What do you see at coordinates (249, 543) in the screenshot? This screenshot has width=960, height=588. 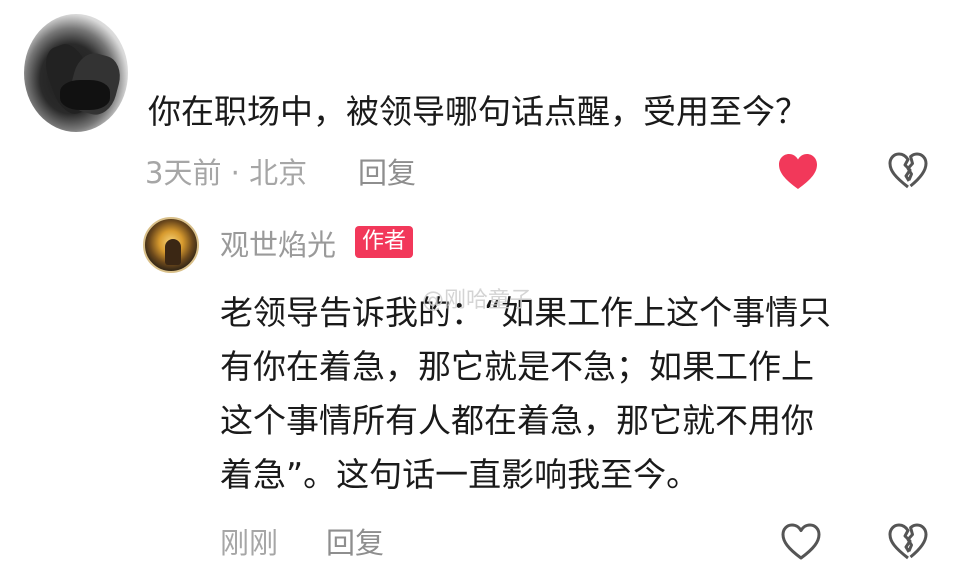 I see `reply-time: 刚刚` at bounding box center [249, 543].